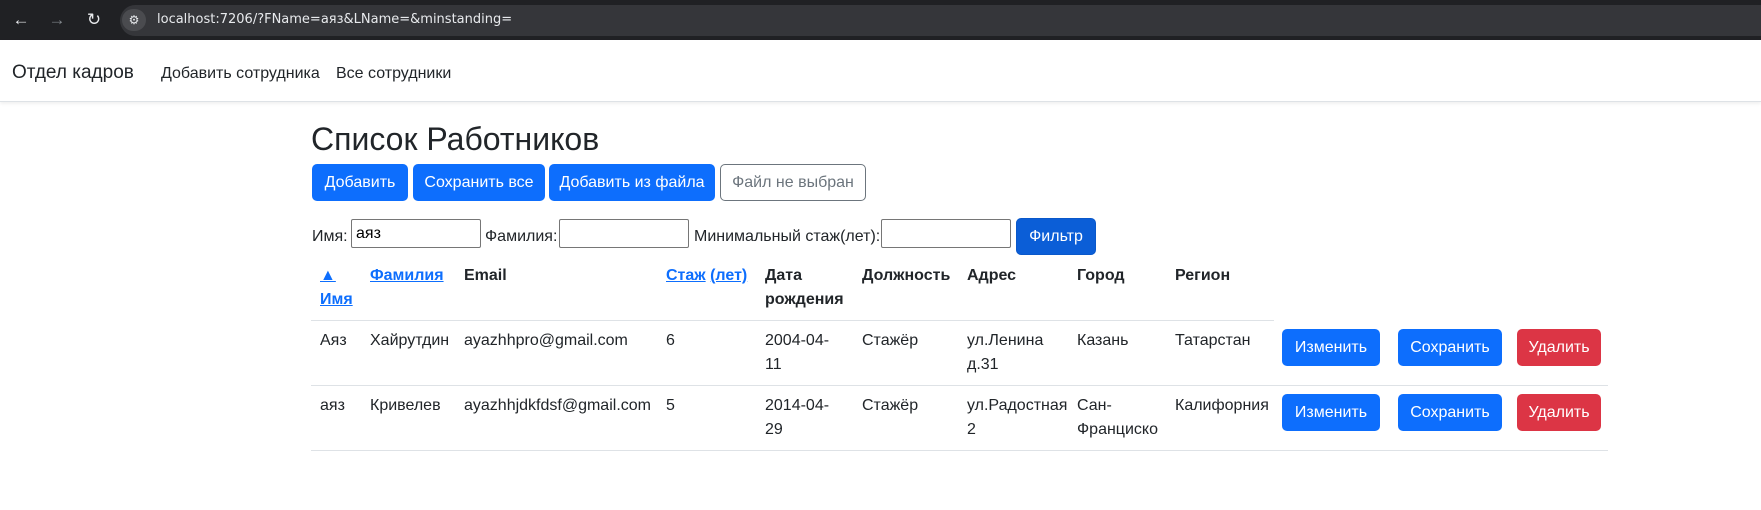  Describe the element at coordinates (797, 405) in the screenshot. I see `birth-date-line1: 2014-04-` at that location.